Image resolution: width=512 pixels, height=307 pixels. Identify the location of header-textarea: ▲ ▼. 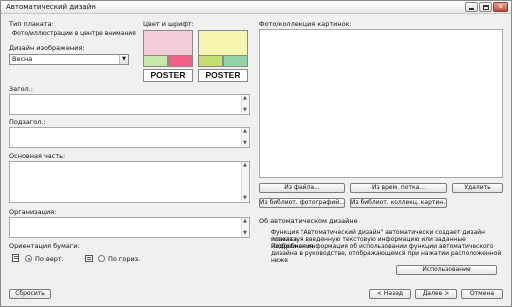
(129, 104).